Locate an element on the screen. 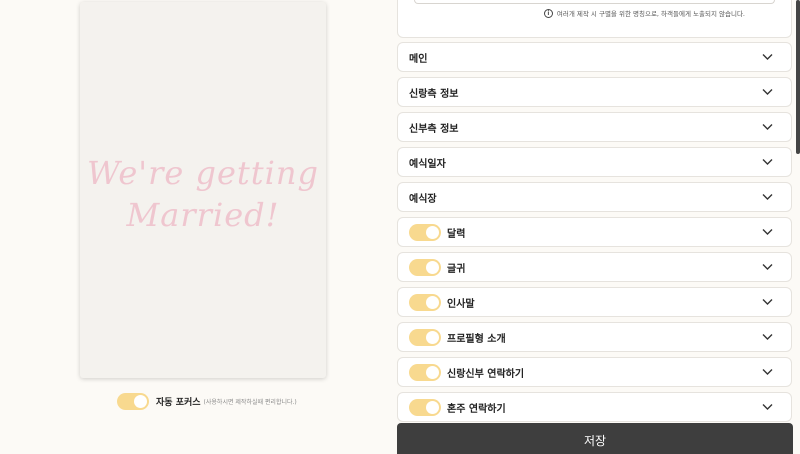 This screenshot has width=800, height=454. section-item: 신부측 정보 is located at coordinates (594, 127).